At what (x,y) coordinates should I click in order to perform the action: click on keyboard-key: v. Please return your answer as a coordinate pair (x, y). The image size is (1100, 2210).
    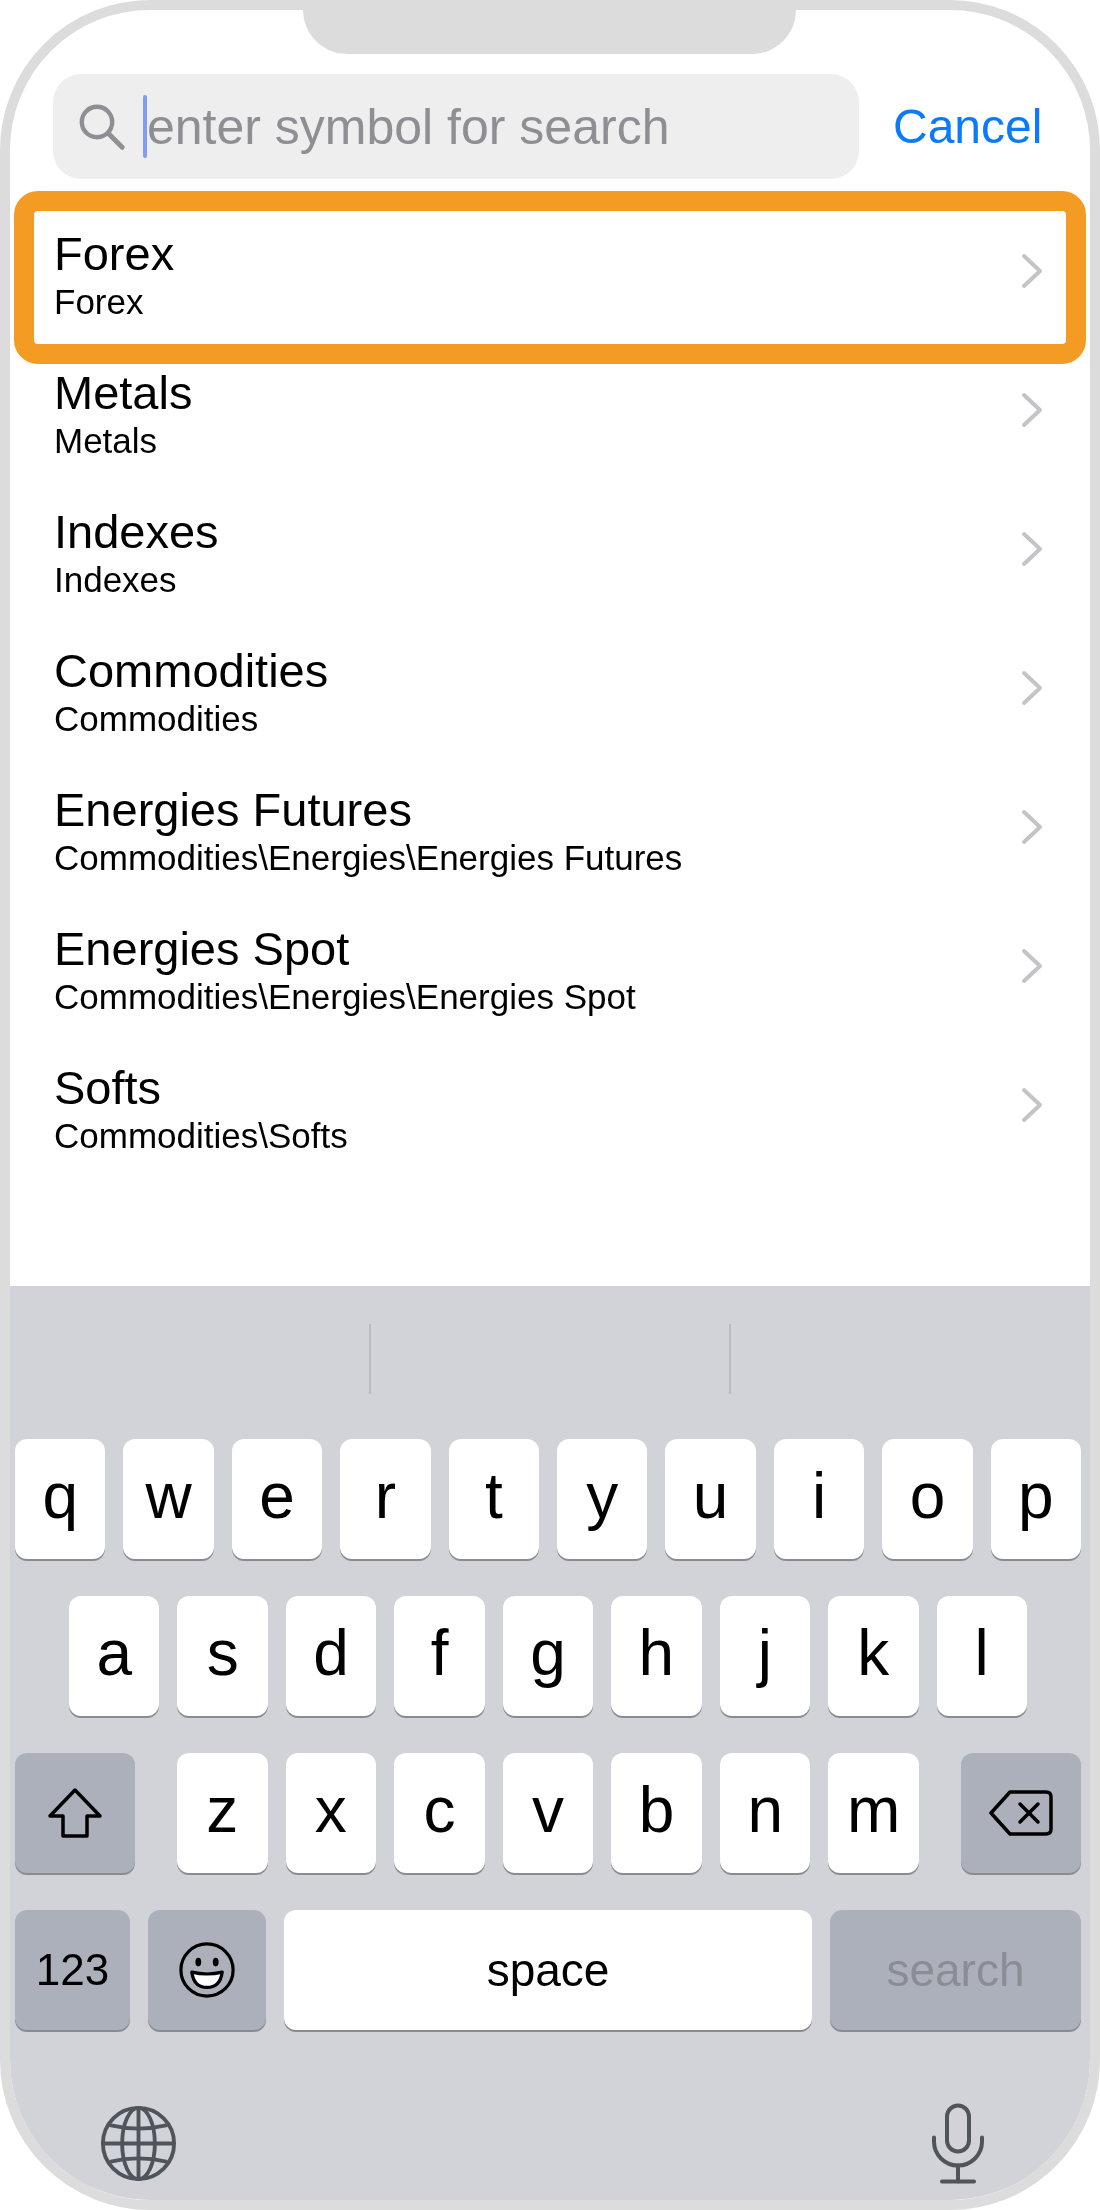
    Looking at the image, I should click on (548, 1813).